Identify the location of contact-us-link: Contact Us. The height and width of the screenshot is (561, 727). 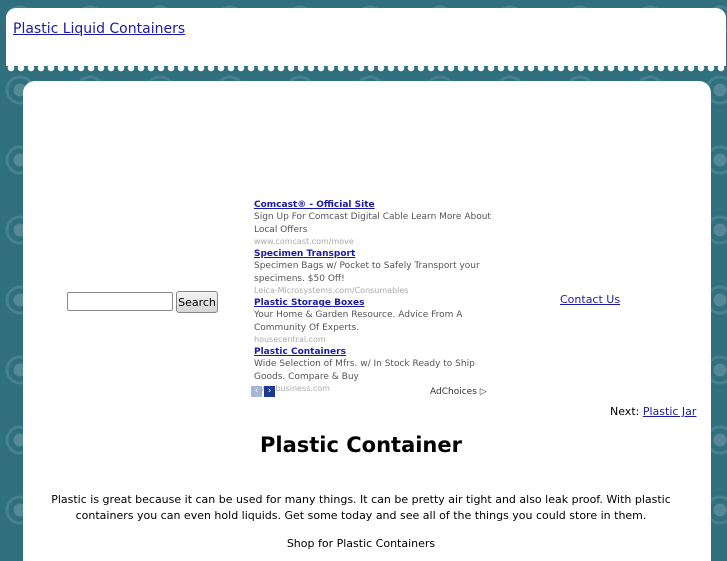
(590, 299).